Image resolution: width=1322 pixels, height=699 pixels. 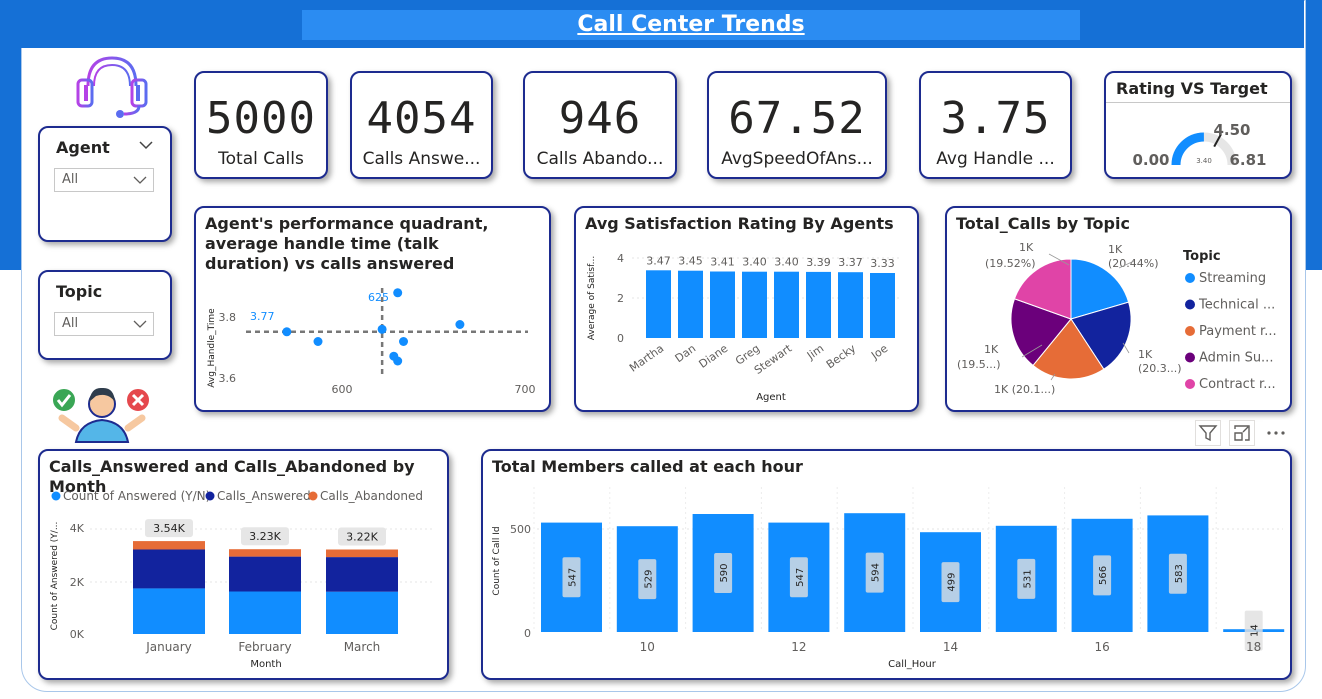 I want to click on focus-mode-button, so click(x=1242, y=433).